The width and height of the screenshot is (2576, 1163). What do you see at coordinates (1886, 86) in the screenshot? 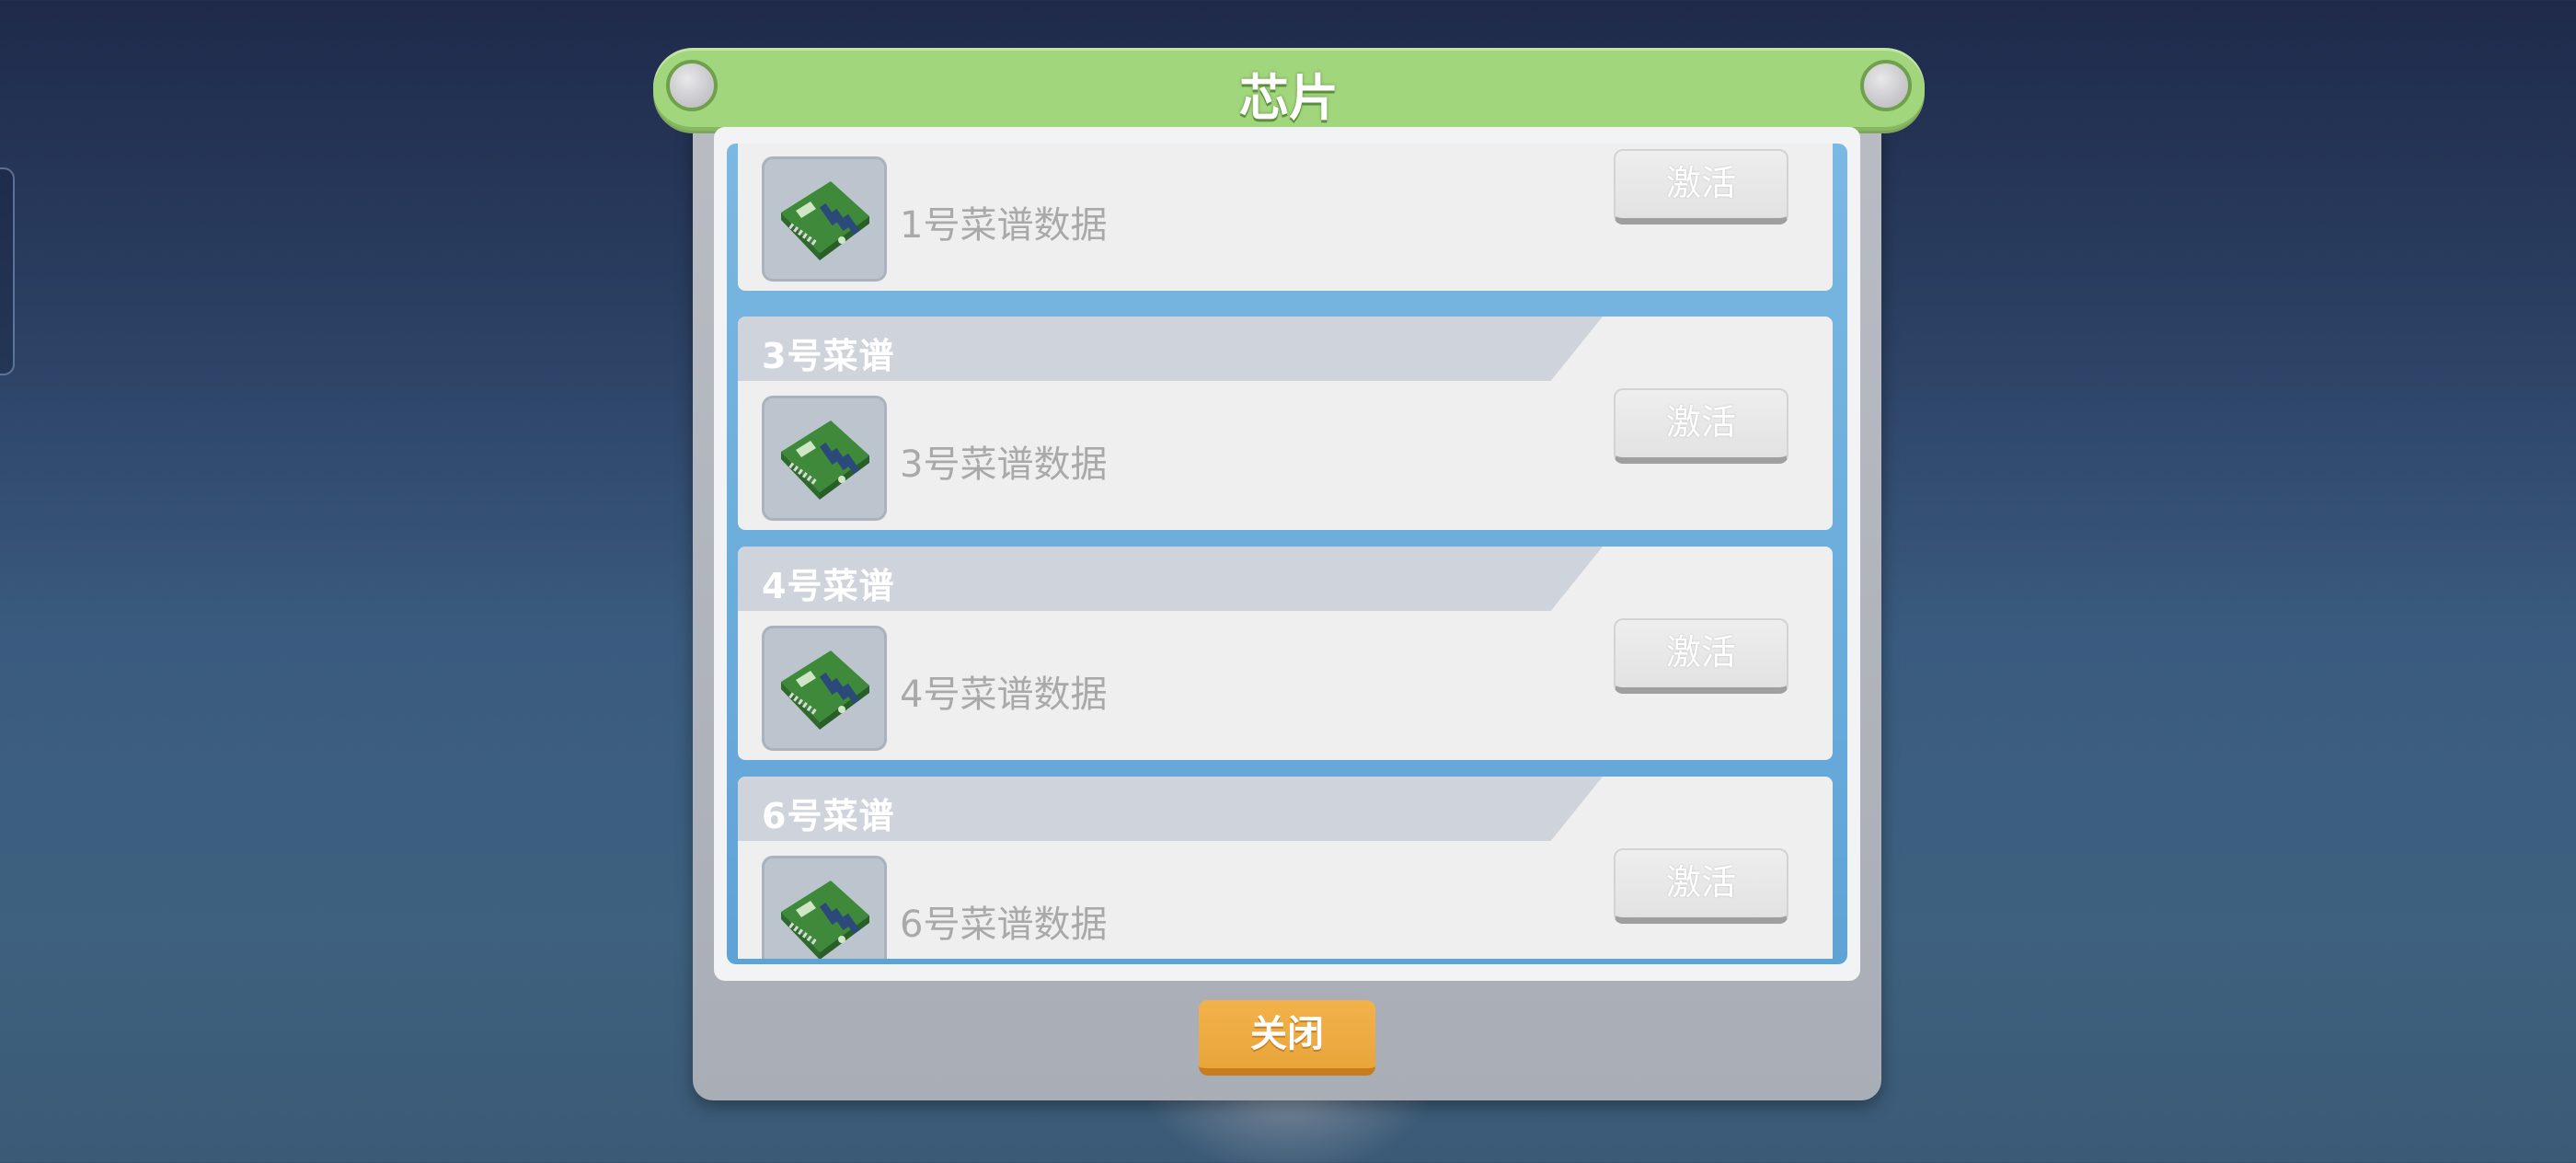
I see `rivet-right-icon` at bounding box center [1886, 86].